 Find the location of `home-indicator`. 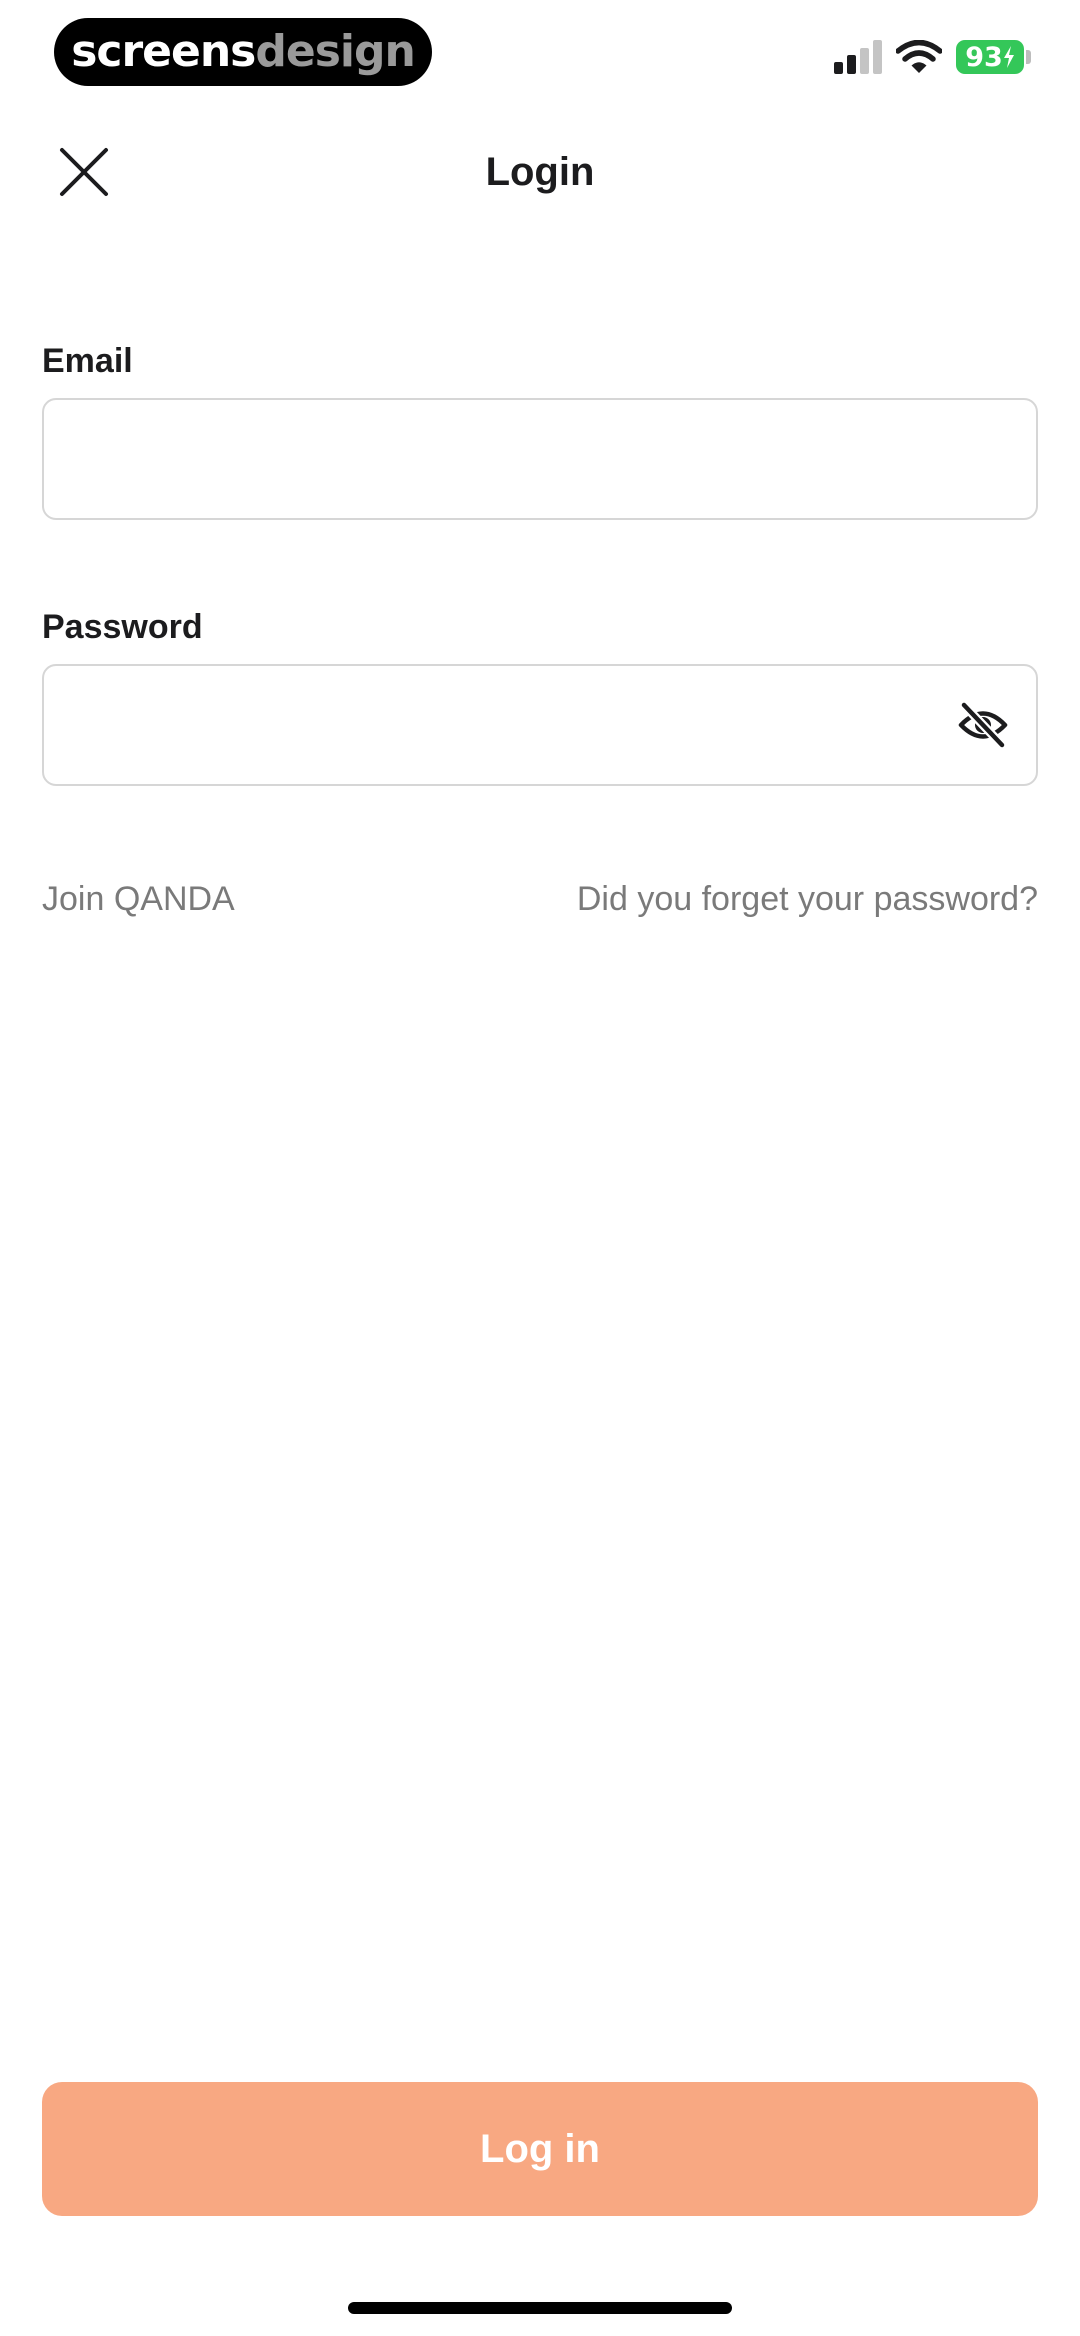

home-indicator is located at coordinates (540, 2308).